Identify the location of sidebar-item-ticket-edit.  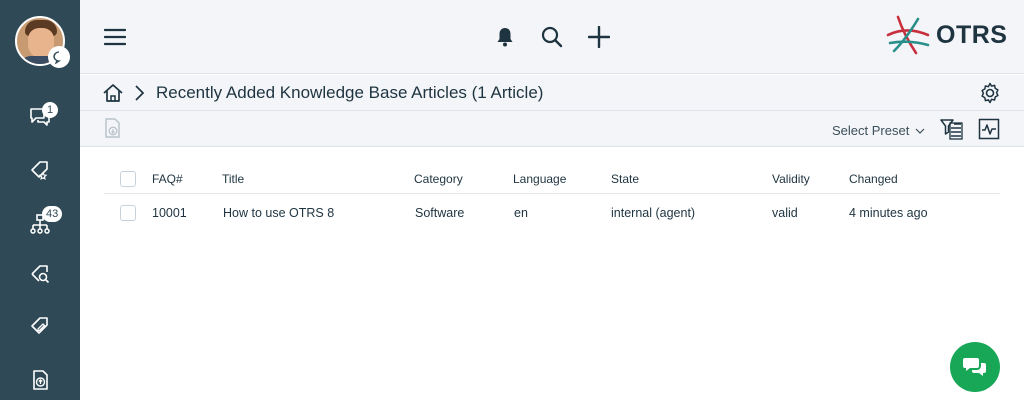
(40, 326).